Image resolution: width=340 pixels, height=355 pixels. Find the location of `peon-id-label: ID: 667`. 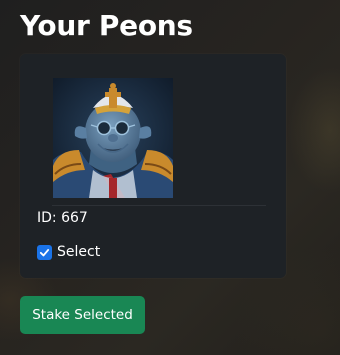

peon-id-label: ID: 667 is located at coordinates (62, 218).